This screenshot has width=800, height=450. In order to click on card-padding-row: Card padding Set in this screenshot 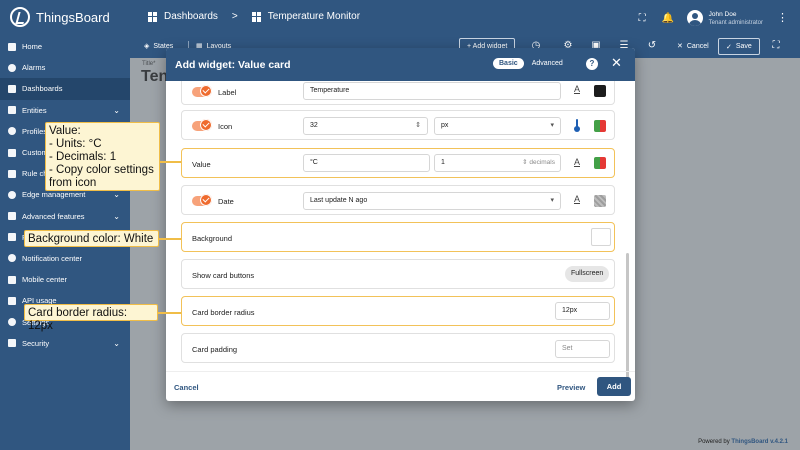, I will do `click(398, 348)`.